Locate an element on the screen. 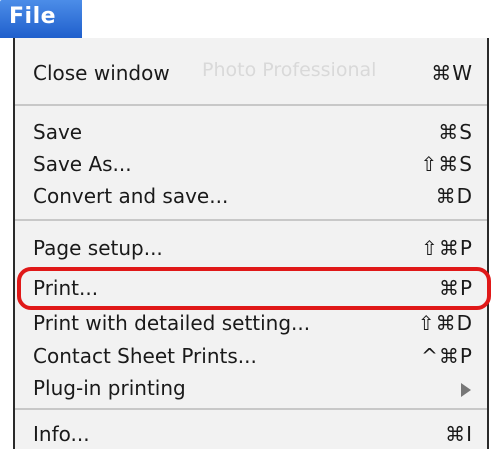 The height and width of the screenshot is (451, 495). file-menu-title: File is located at coordinates (41, 19).